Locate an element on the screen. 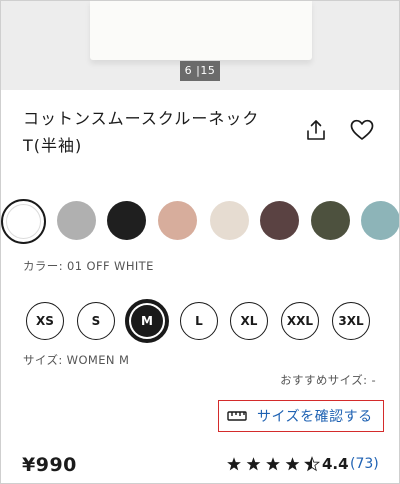 Image resolution: width=400 pixels, height=484 pixels. size-option-3xl: 3XL is located at coordinates (351, 321).